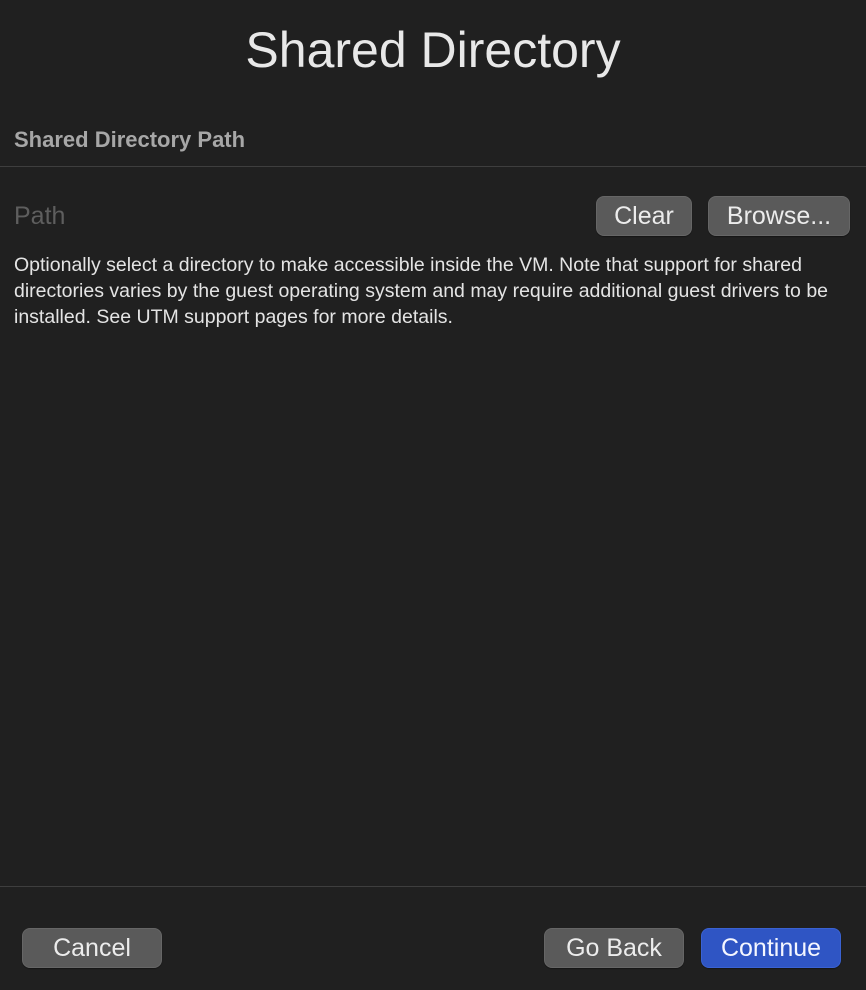 The height and width of the screenshot is (990, 866). Describe the element at coordinates (294, 216) in the screenshot. I see `path-input` at that location.